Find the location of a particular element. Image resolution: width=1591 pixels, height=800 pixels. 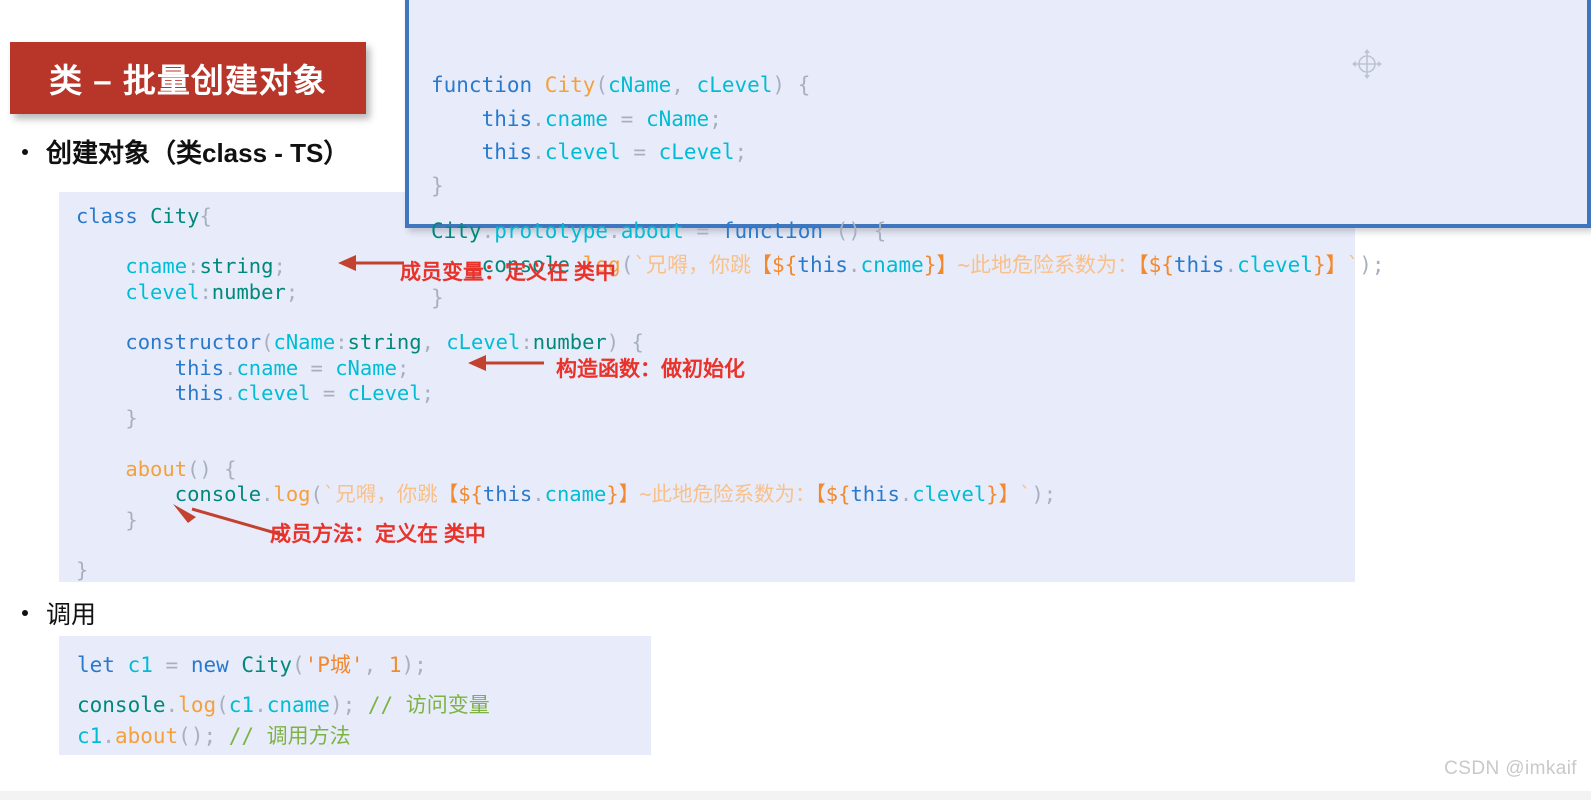

code-token: // 调用方法 is located at coordinates (289, 736).